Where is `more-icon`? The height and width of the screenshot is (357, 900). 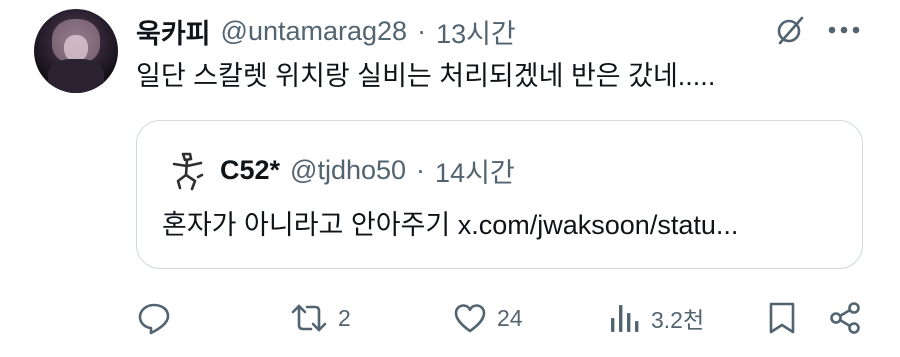 more-icon is located at coordinates (844, 30).